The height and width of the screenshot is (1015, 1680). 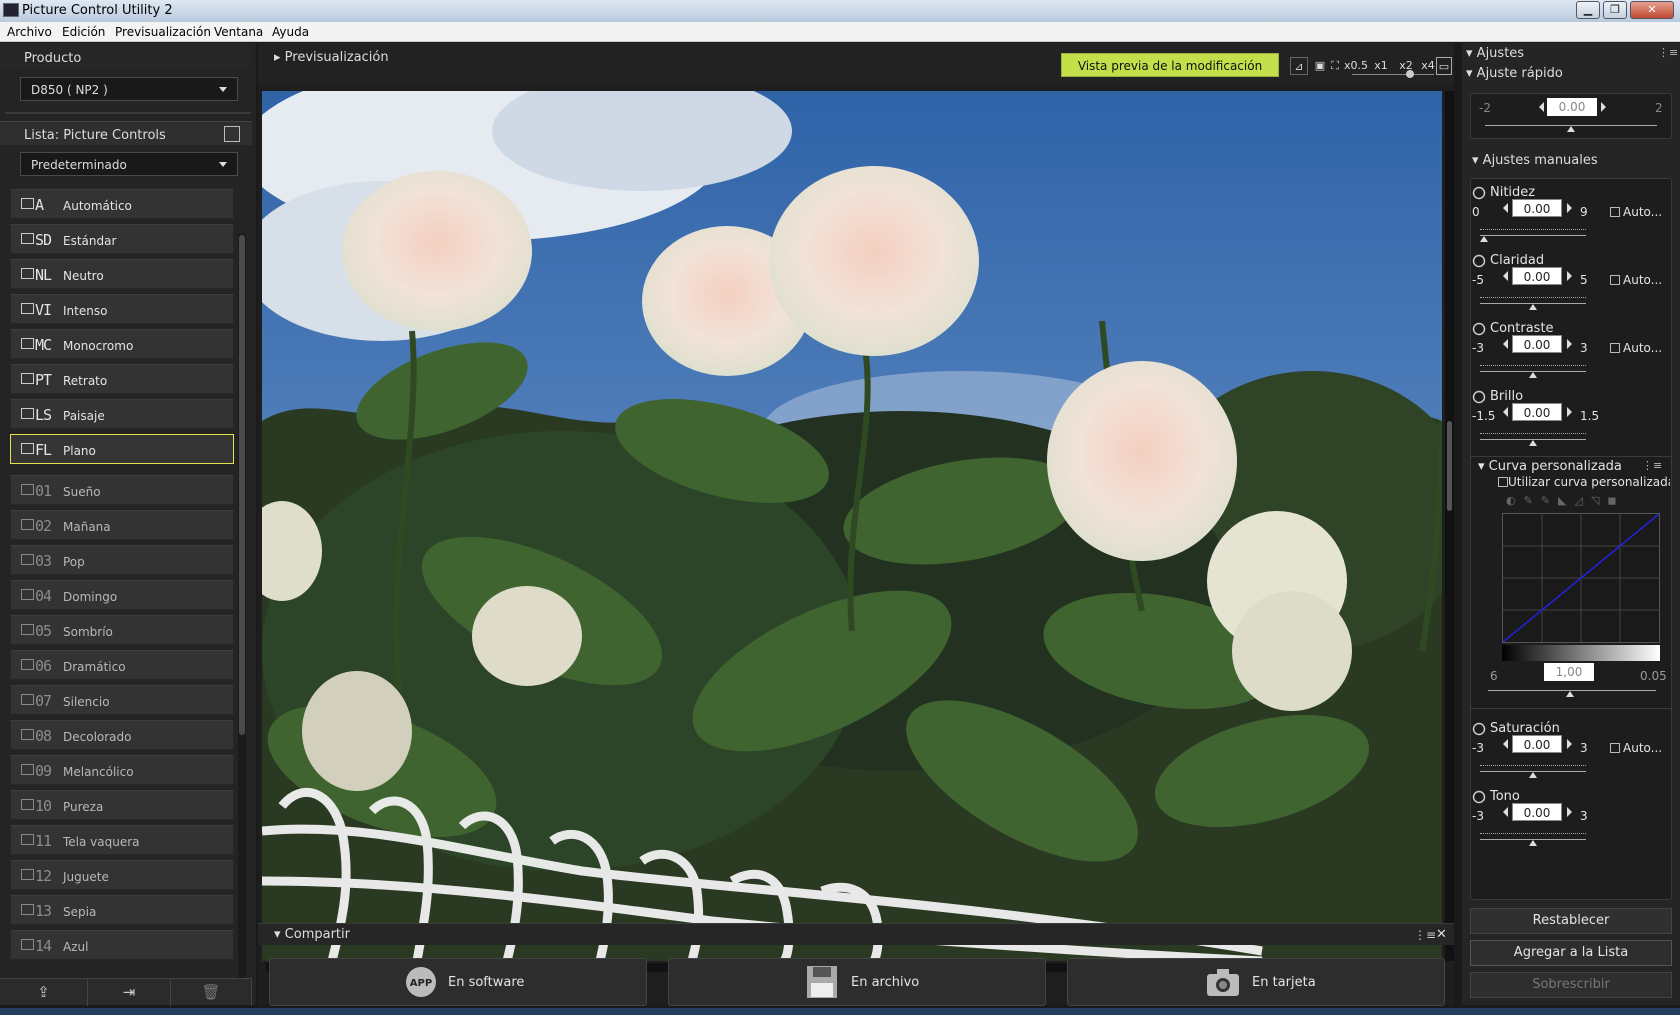 I want to click on panel-menu-icon: ⋮≡, so click(x=1668, y=52).